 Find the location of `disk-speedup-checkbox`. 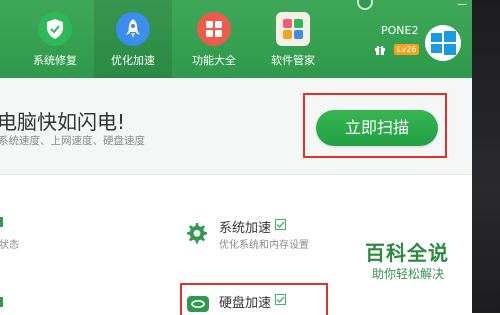

disk-speedup-checkbox is located at coordinates (280, 299).